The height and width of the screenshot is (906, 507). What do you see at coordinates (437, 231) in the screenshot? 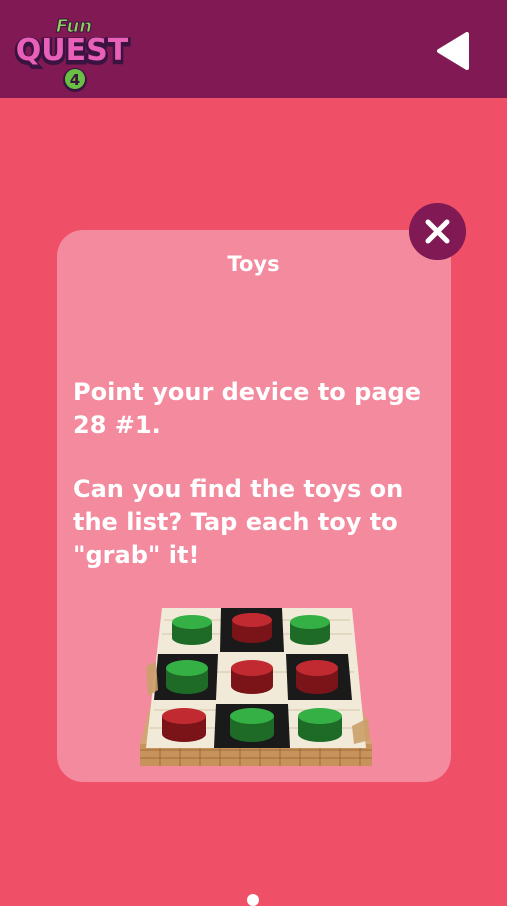
I see `close-button` at bounding box center [437, 231].